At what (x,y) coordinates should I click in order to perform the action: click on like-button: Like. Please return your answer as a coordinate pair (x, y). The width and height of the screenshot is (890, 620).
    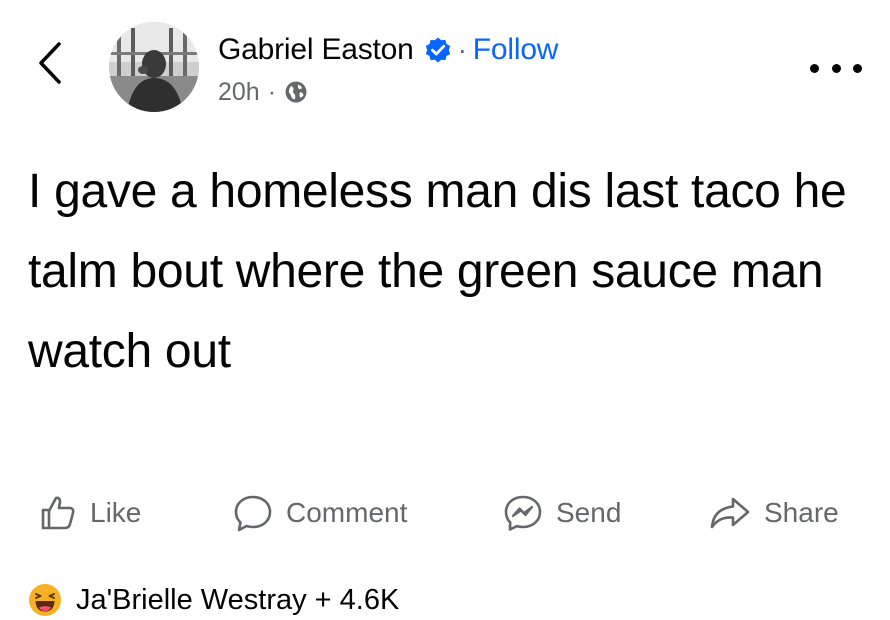
    Looking at the image, I should click on (89, 513).